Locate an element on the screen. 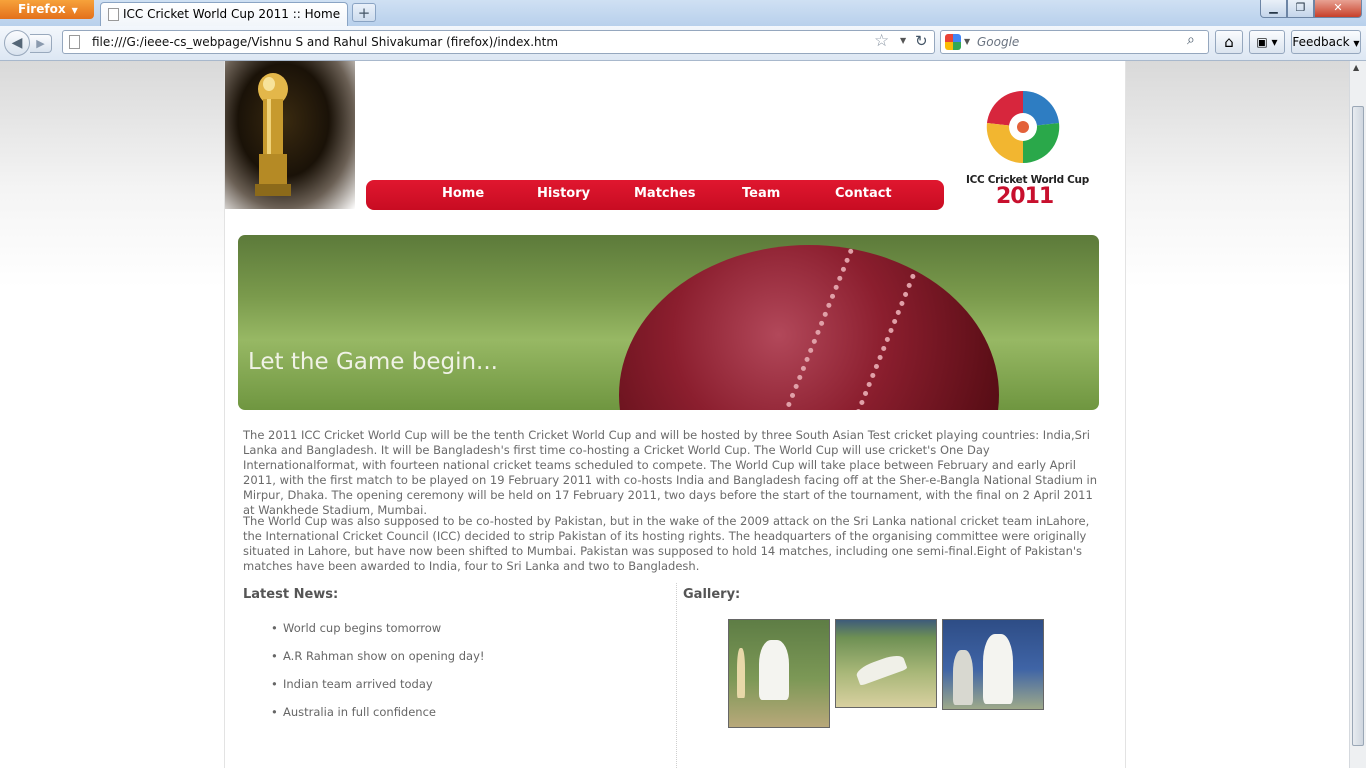  tab-home: ICC Cricket World Cup 2011 :: Home is located at coordinates (224, 14).